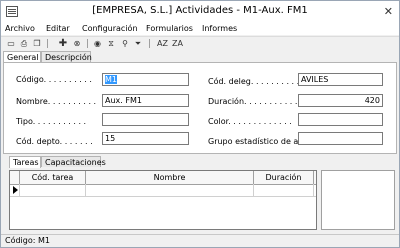  I want to click on nombre-field: Aux. FM1, so click(145, 100).